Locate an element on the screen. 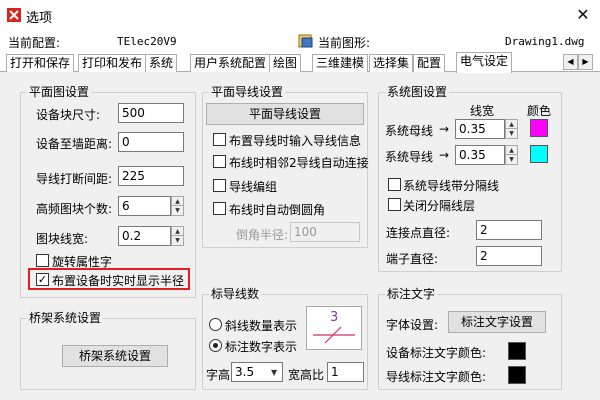 The image size is (600, 400). block-size-input: 500 is located at coordinates (151, 113).